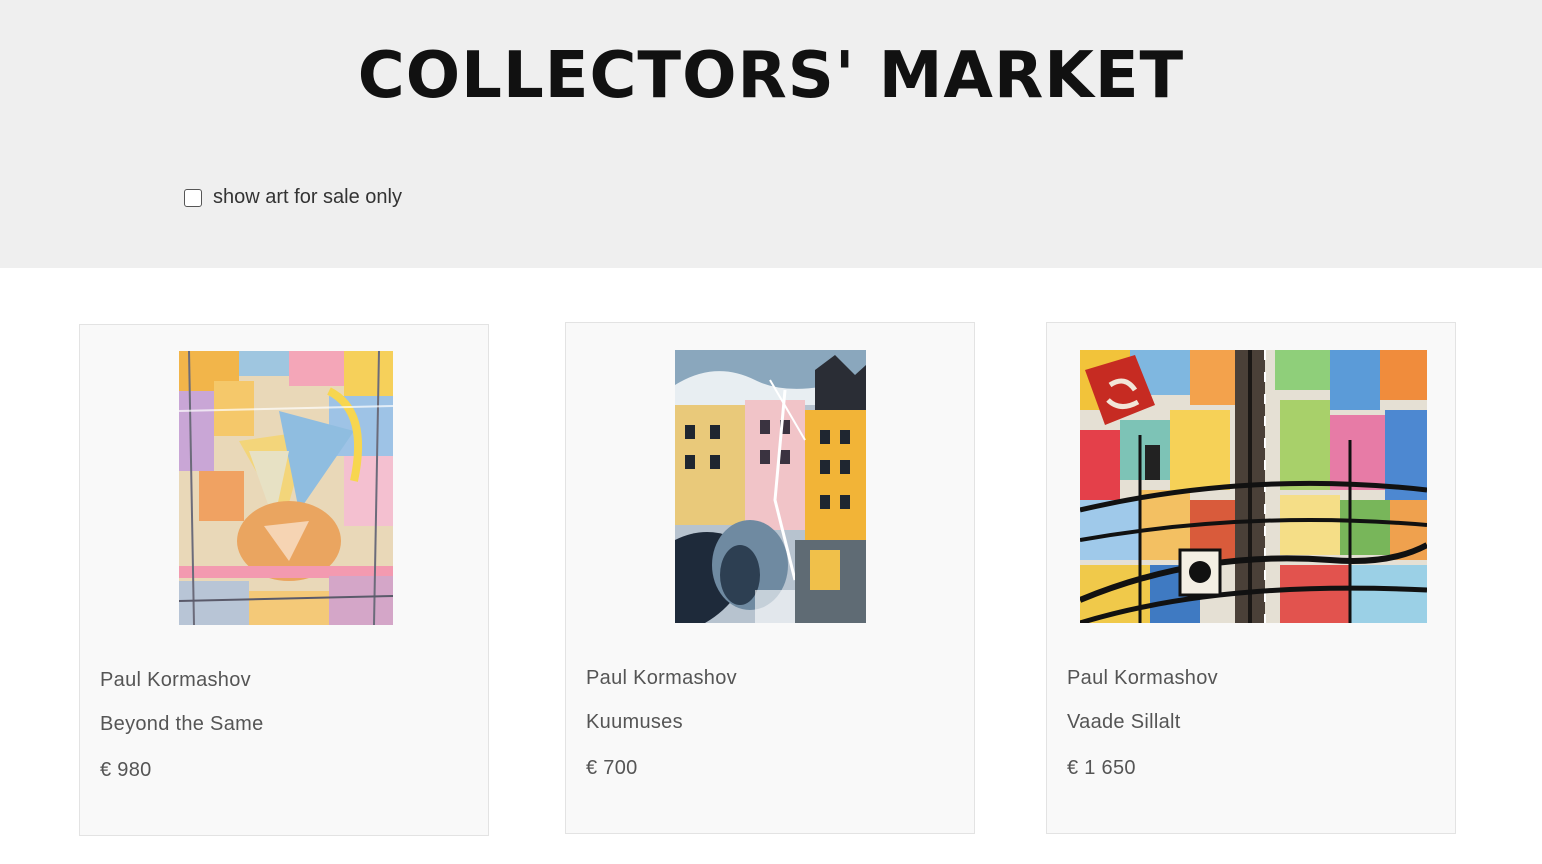 The width and height of the screenshot is (1542, 864). What do you see at coordinates (126, 770) in the screenshot?
I see `artwork-price: € 980` at bounding box center [126, 770].